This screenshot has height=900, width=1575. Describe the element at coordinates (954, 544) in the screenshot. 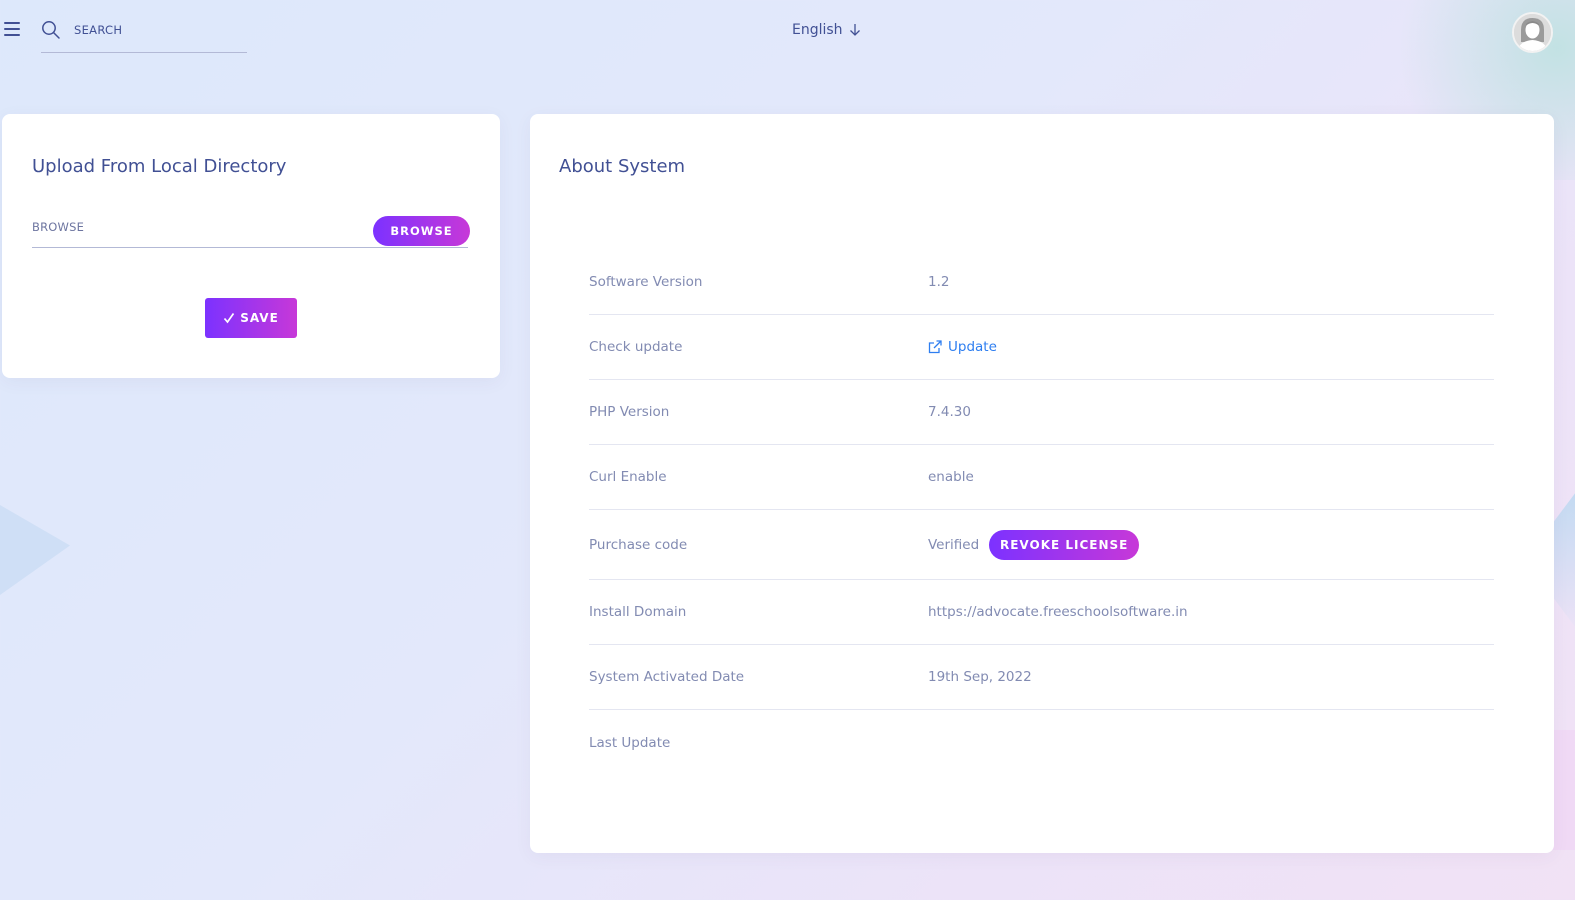

I see `purchase-status: Verified` at that location.